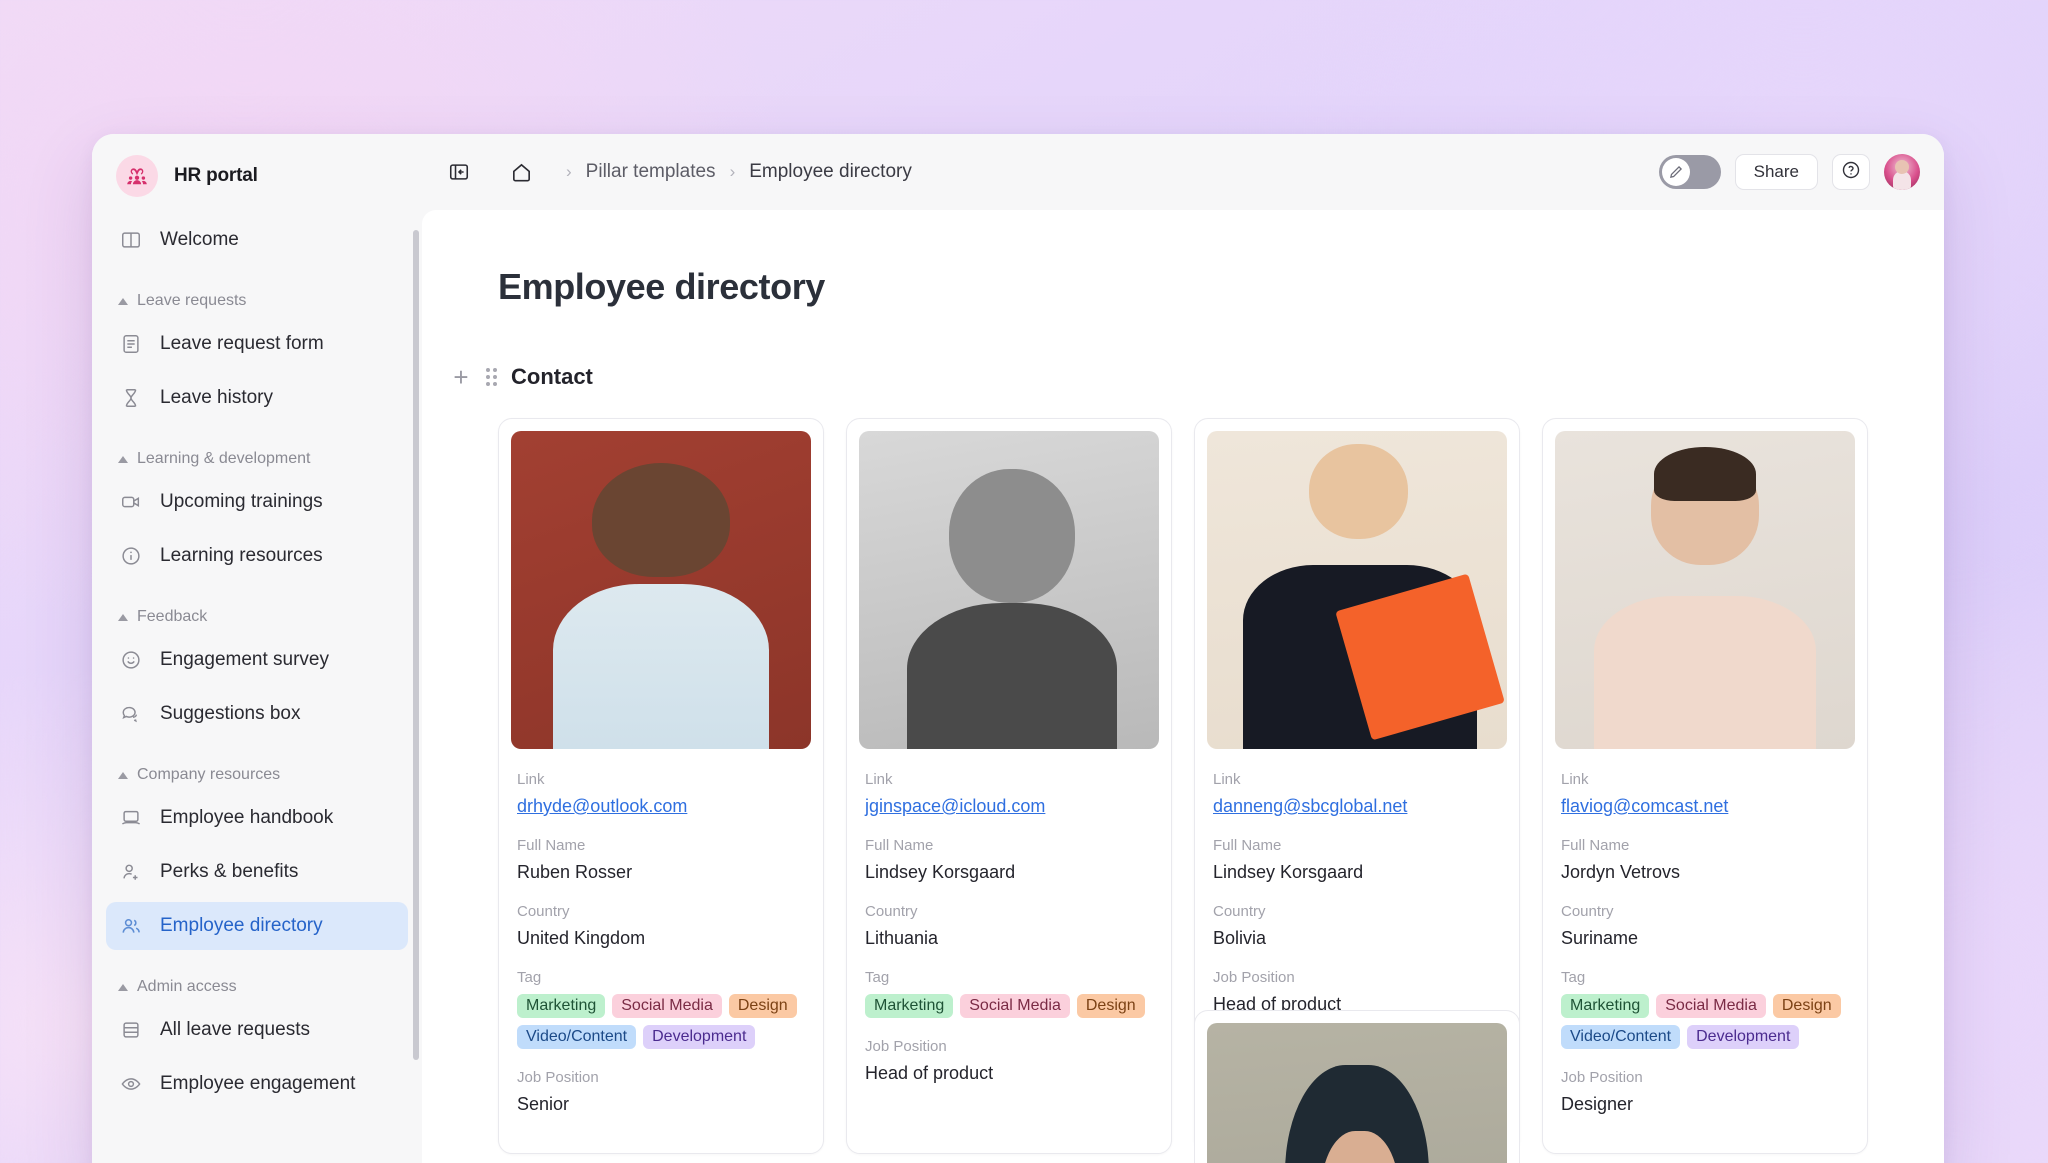 The width and height of the screenshot is (2048, 1163). I want to click on panel-collapse-icon, so click(459, 172).